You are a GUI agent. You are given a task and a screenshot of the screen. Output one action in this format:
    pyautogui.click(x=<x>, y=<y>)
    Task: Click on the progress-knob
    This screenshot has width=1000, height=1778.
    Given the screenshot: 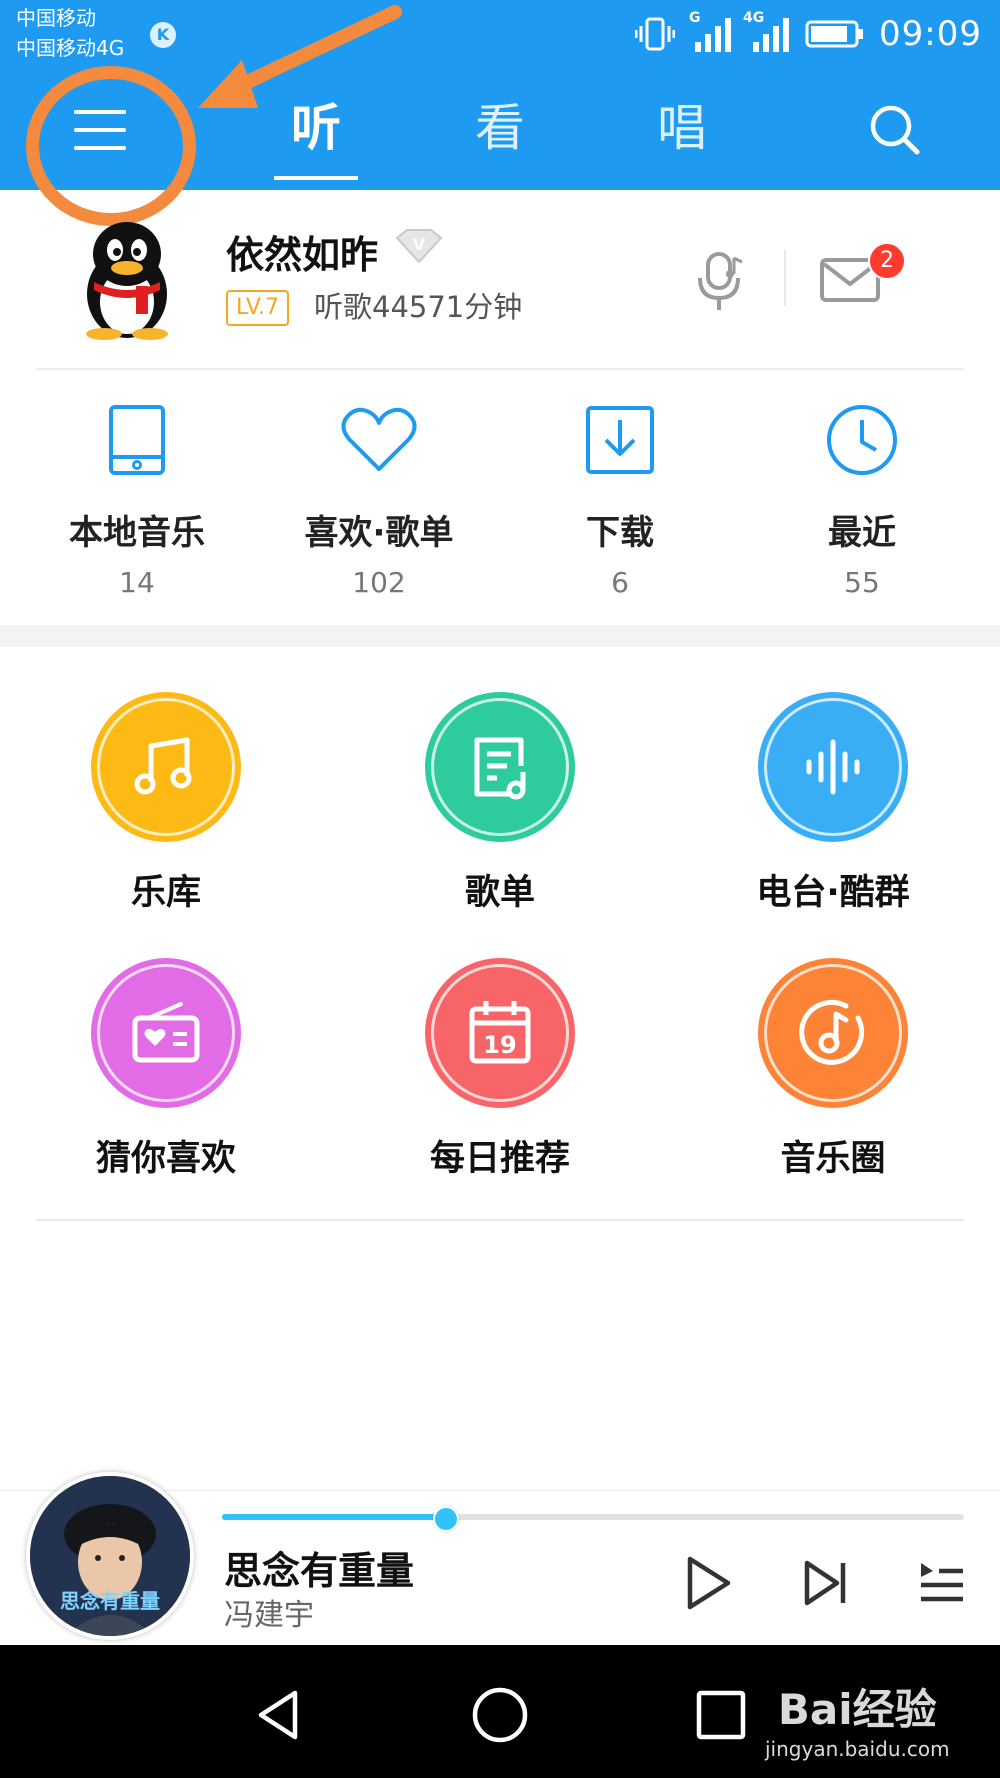 What is the action you would take?
    pyautogui.click(x=445, y=1519)
    